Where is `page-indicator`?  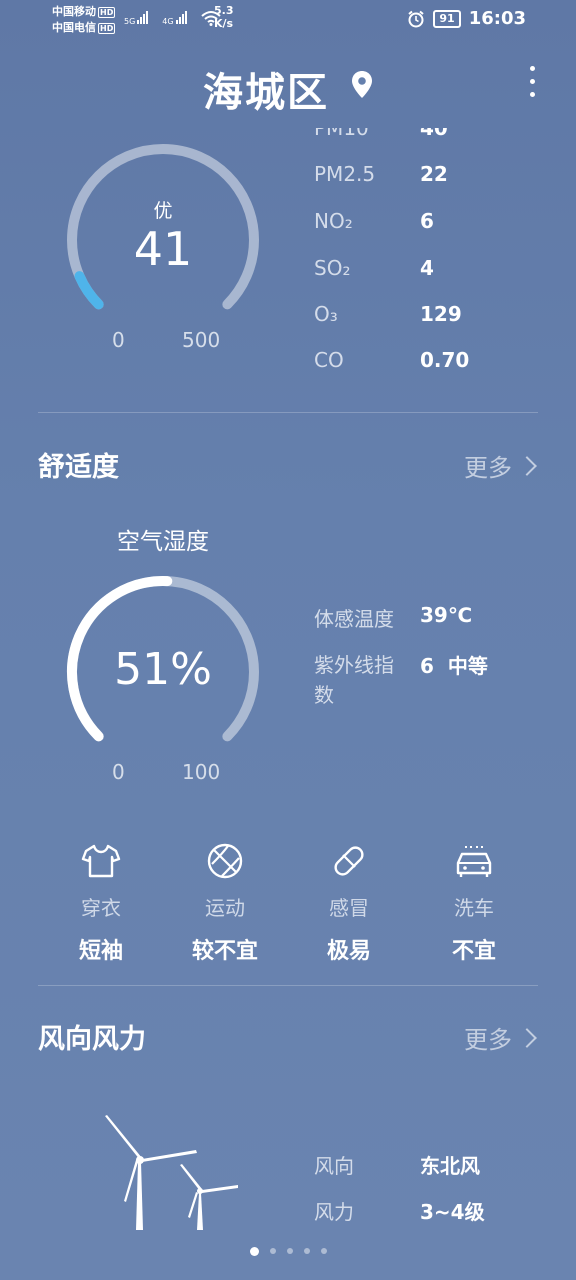
page-indicator is located at coordinates (288, 1251).